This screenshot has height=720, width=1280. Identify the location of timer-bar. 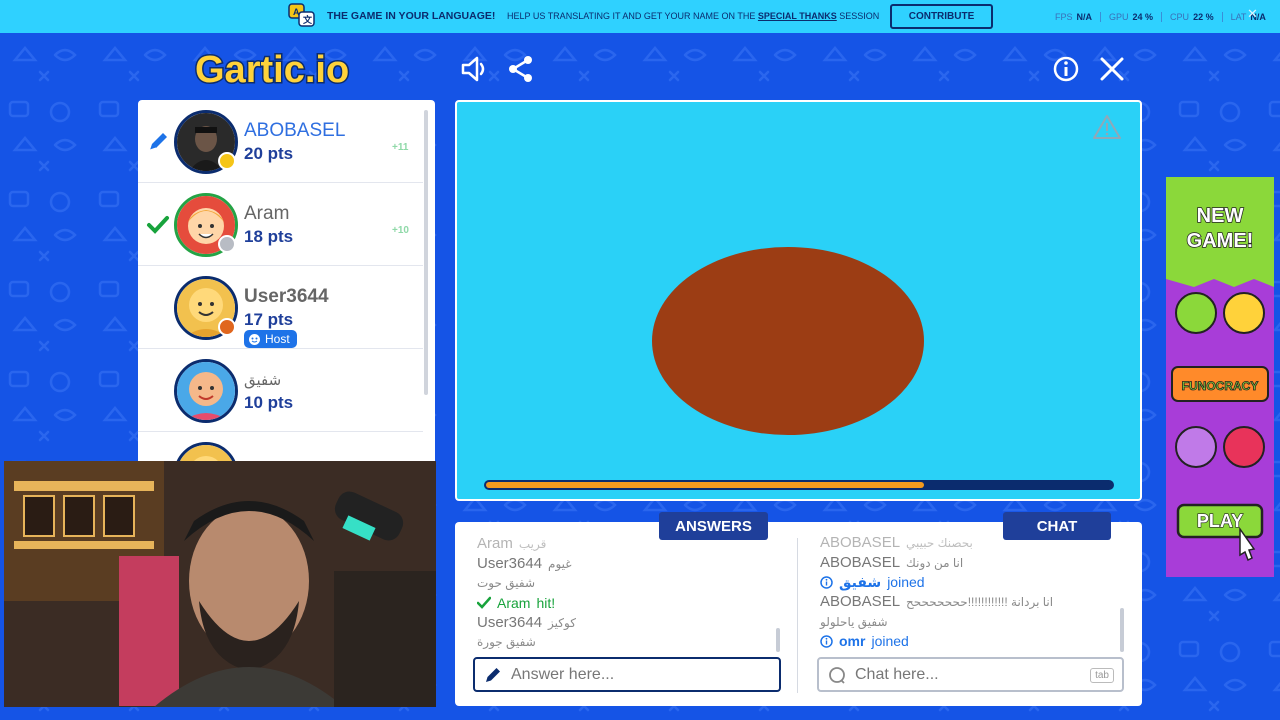
(799, 485).